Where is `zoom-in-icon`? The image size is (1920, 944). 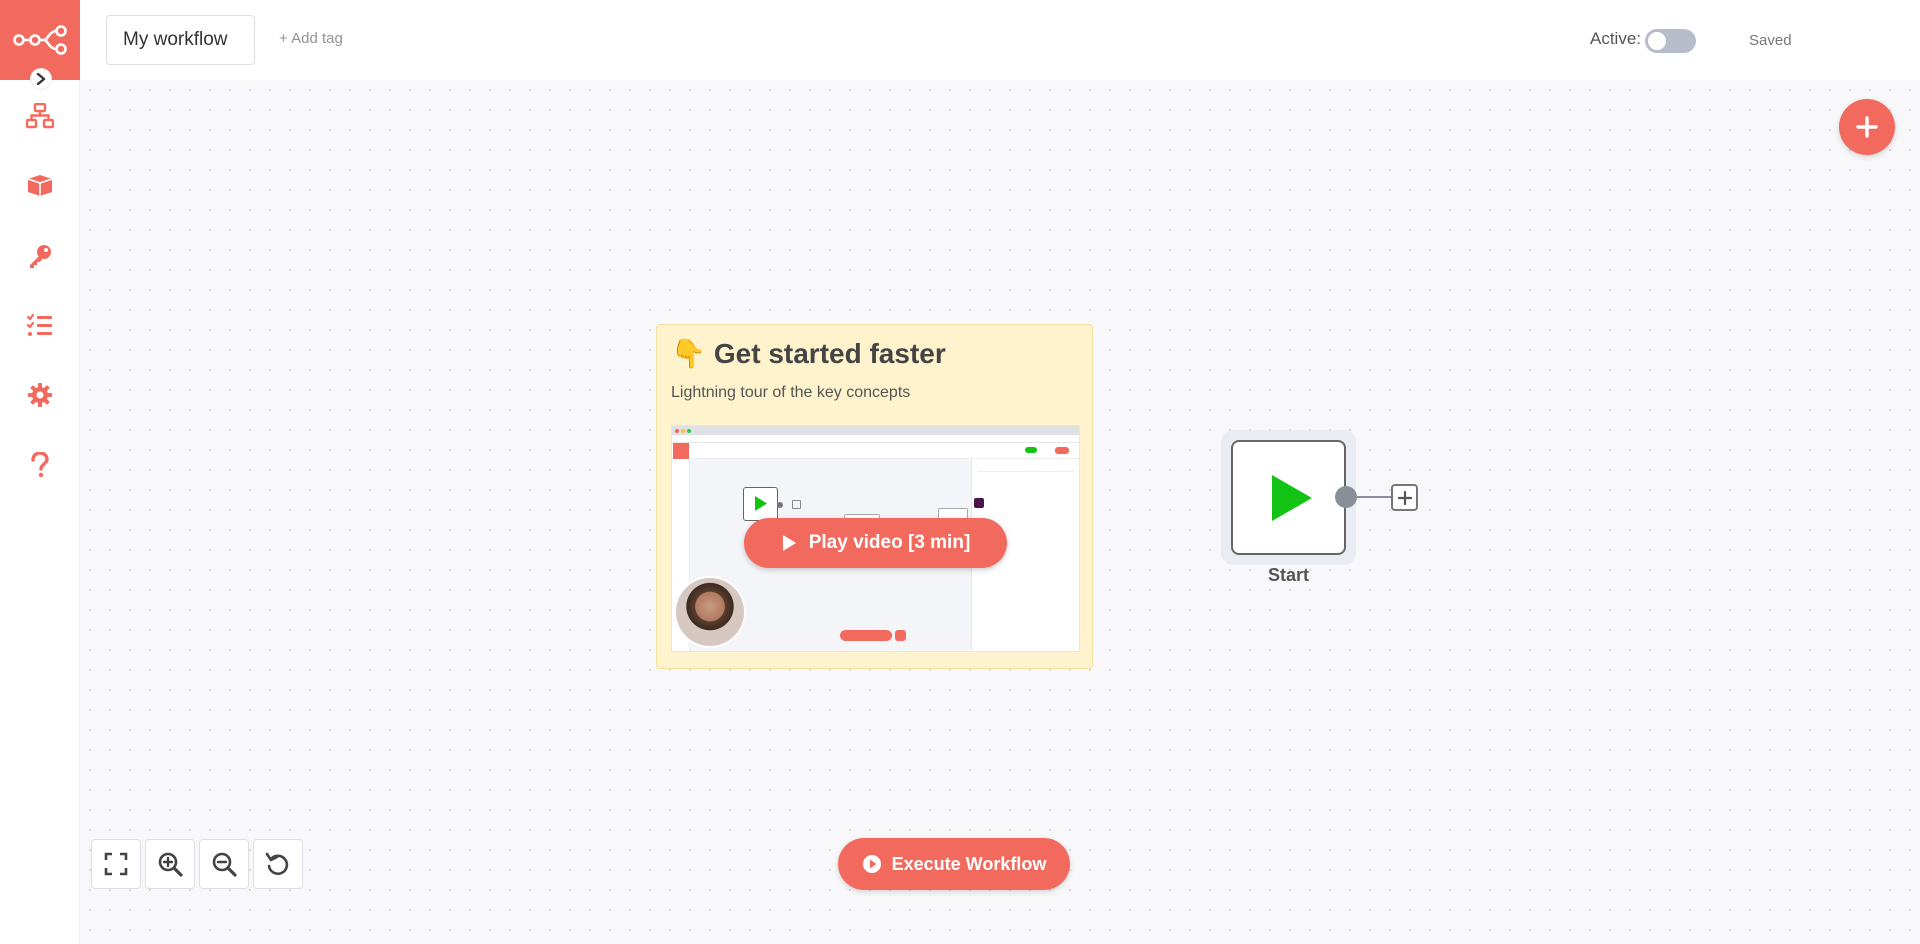
zoom-in-icon is located at coordinates (170, 864).